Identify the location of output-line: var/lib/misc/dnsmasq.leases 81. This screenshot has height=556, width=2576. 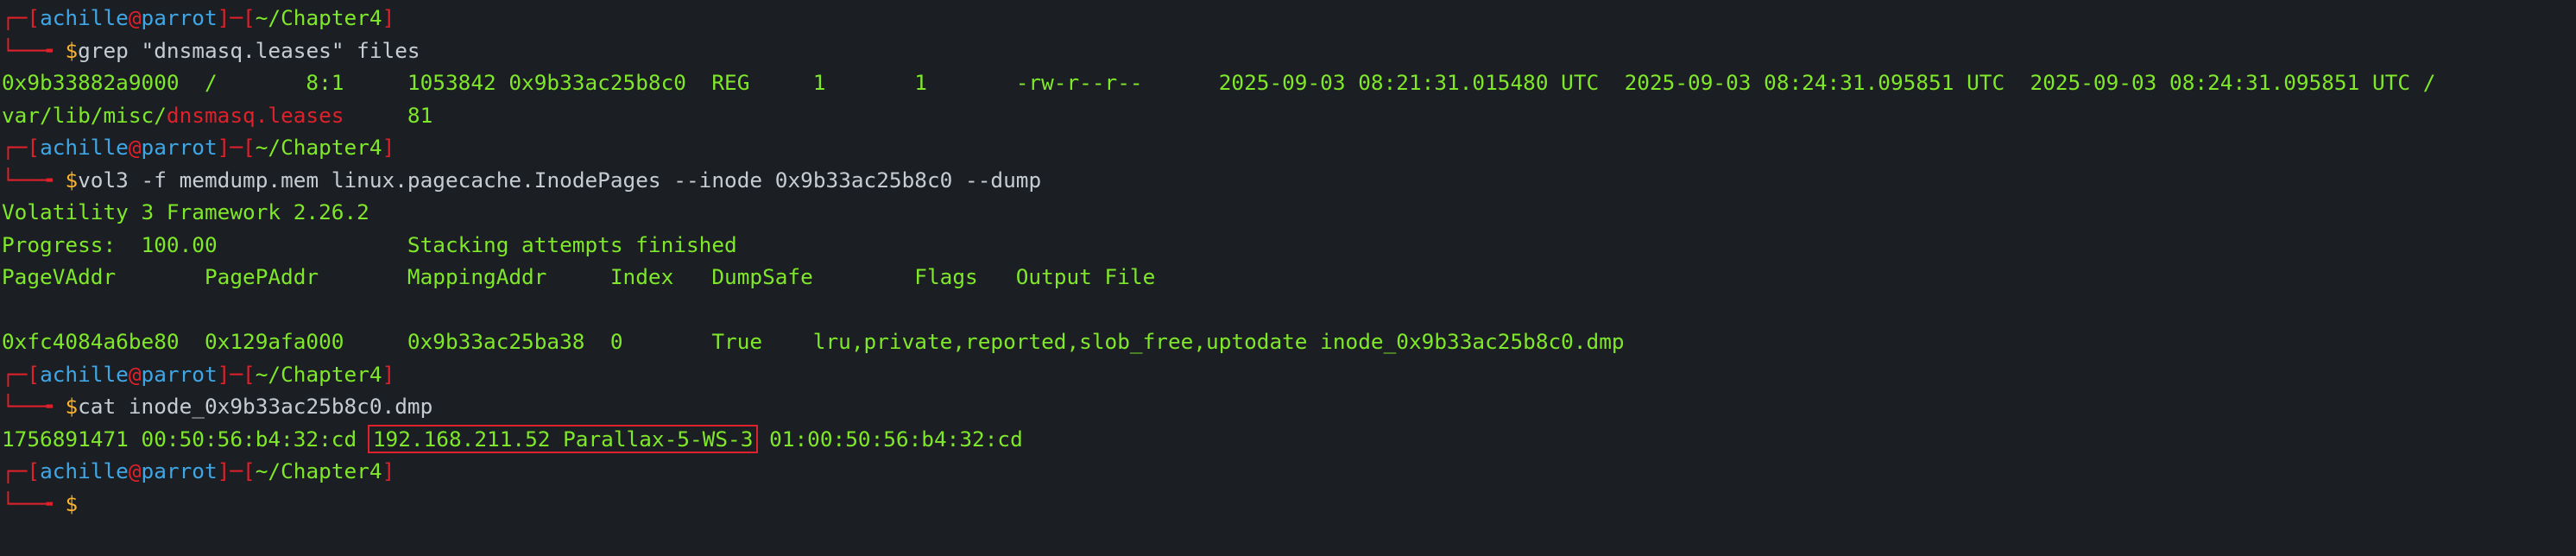
(1288, 115).